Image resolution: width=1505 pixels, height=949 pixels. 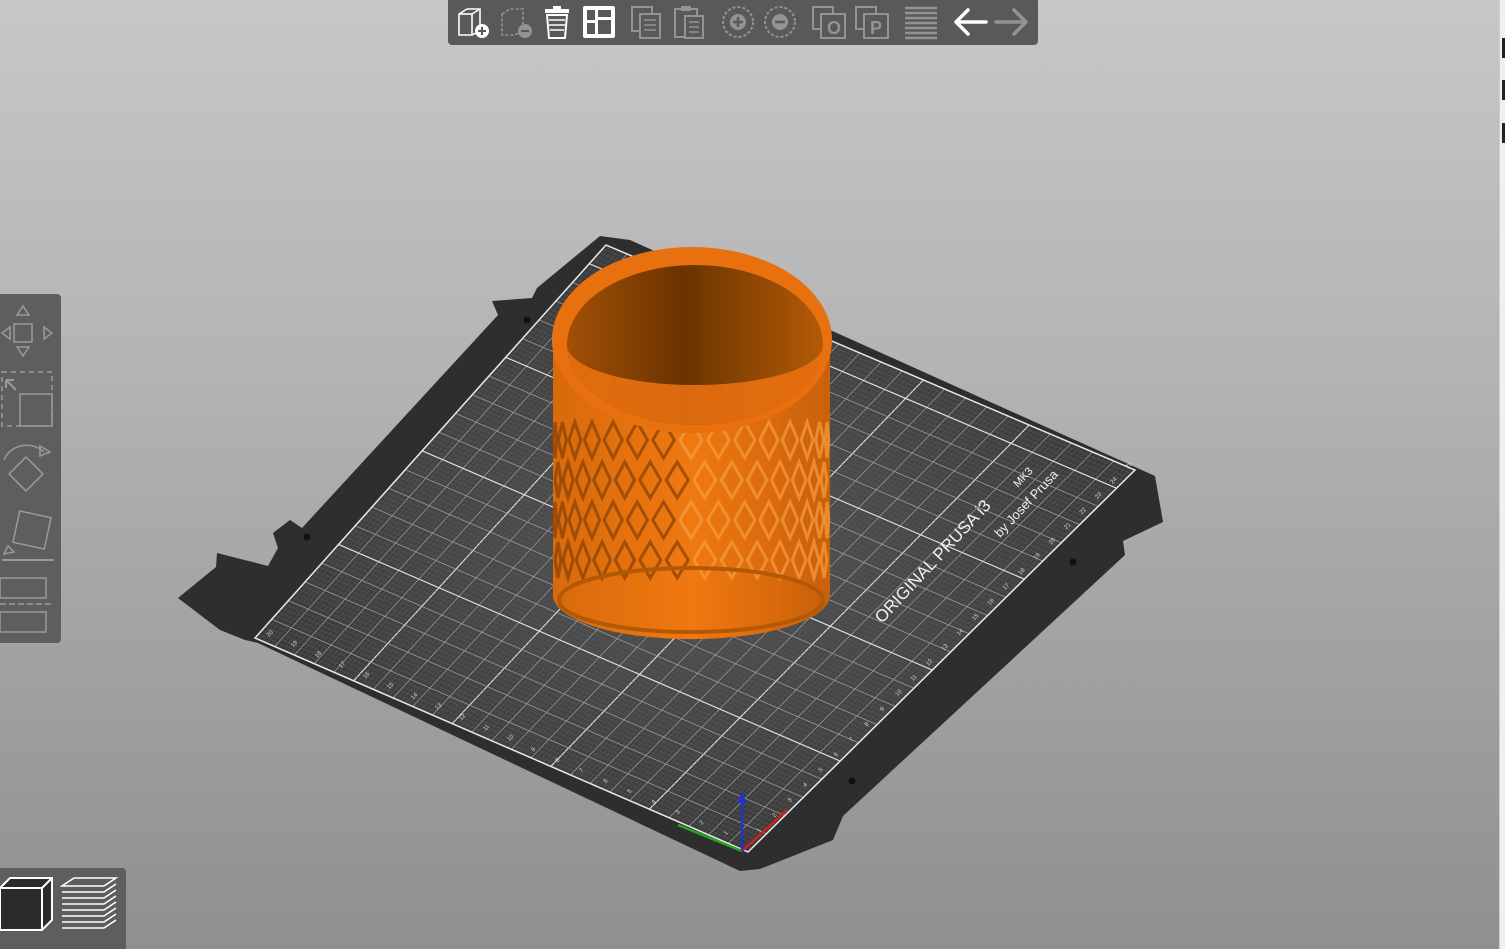 I want to click on split-parts-icon: P, so click(x=872, y=22).